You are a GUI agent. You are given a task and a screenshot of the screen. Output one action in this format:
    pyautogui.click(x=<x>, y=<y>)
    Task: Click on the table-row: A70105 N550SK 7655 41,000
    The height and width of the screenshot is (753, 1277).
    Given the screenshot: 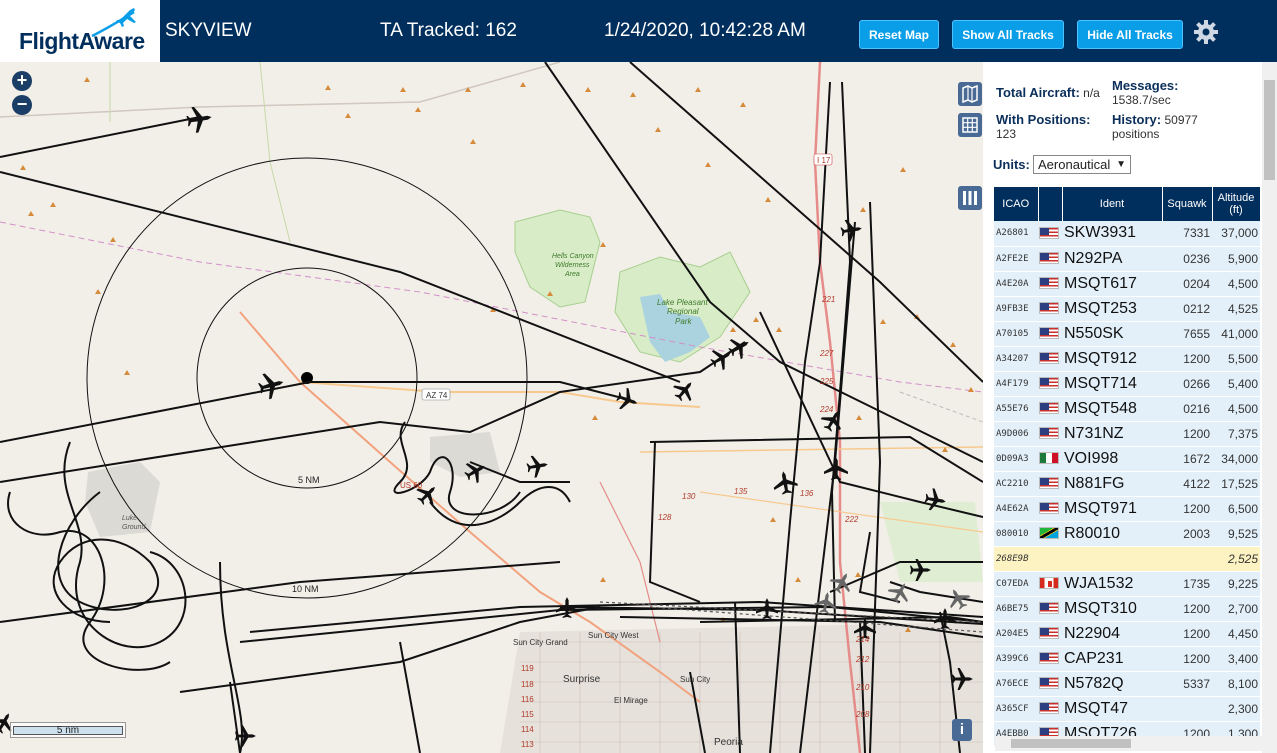 What is the action you would take?
    pyautogui.click(x=1127, y=334)
    